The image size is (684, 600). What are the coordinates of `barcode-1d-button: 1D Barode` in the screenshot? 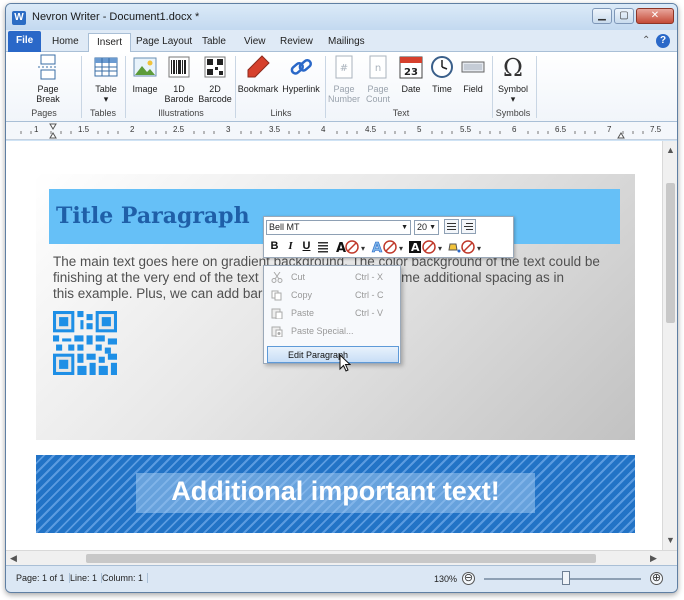 It's located at (179, 79).